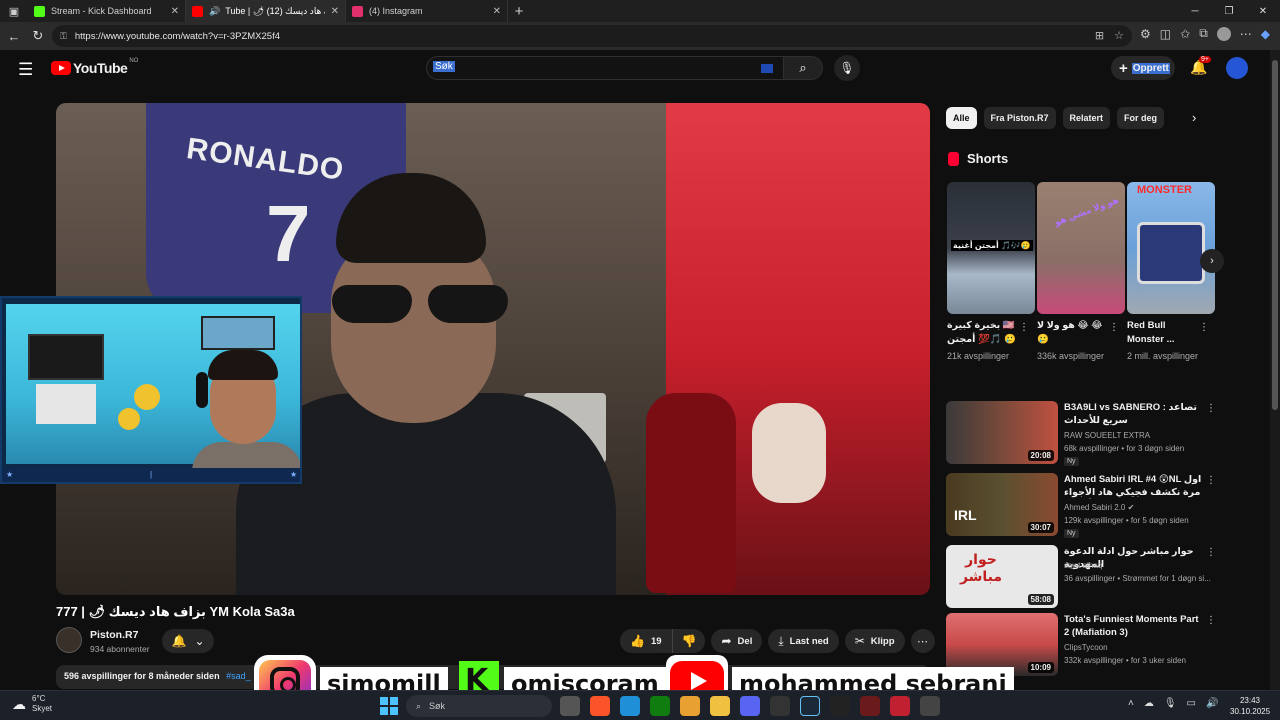 Image resolution: width=1280 pixels, height=720 pixels. I want to click on obs-icon, so click(780, 706).